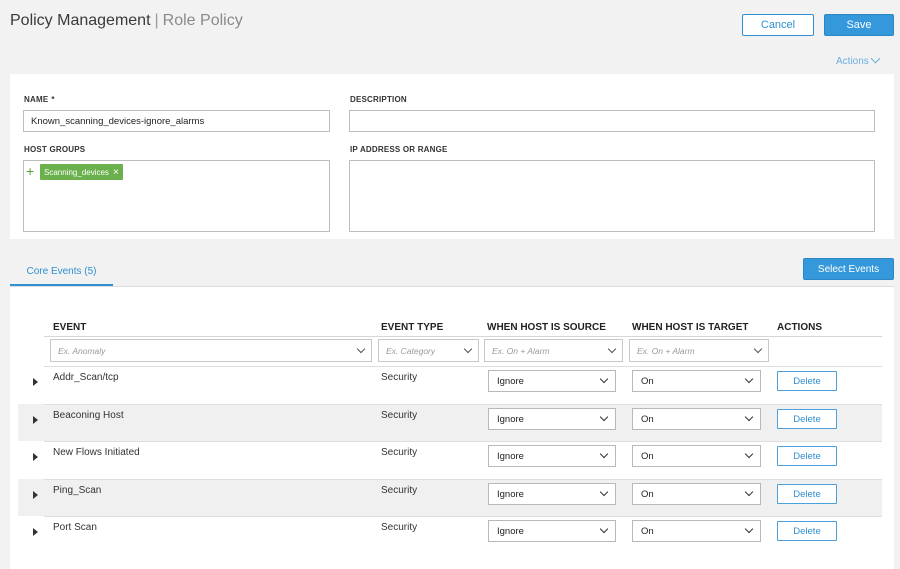 This screenshot has width=900, height=569. Describe the element at coordinates (546, 327) in the screenshot. I see `column-header-source: WHEN HOST IS SOURCE` at that location.